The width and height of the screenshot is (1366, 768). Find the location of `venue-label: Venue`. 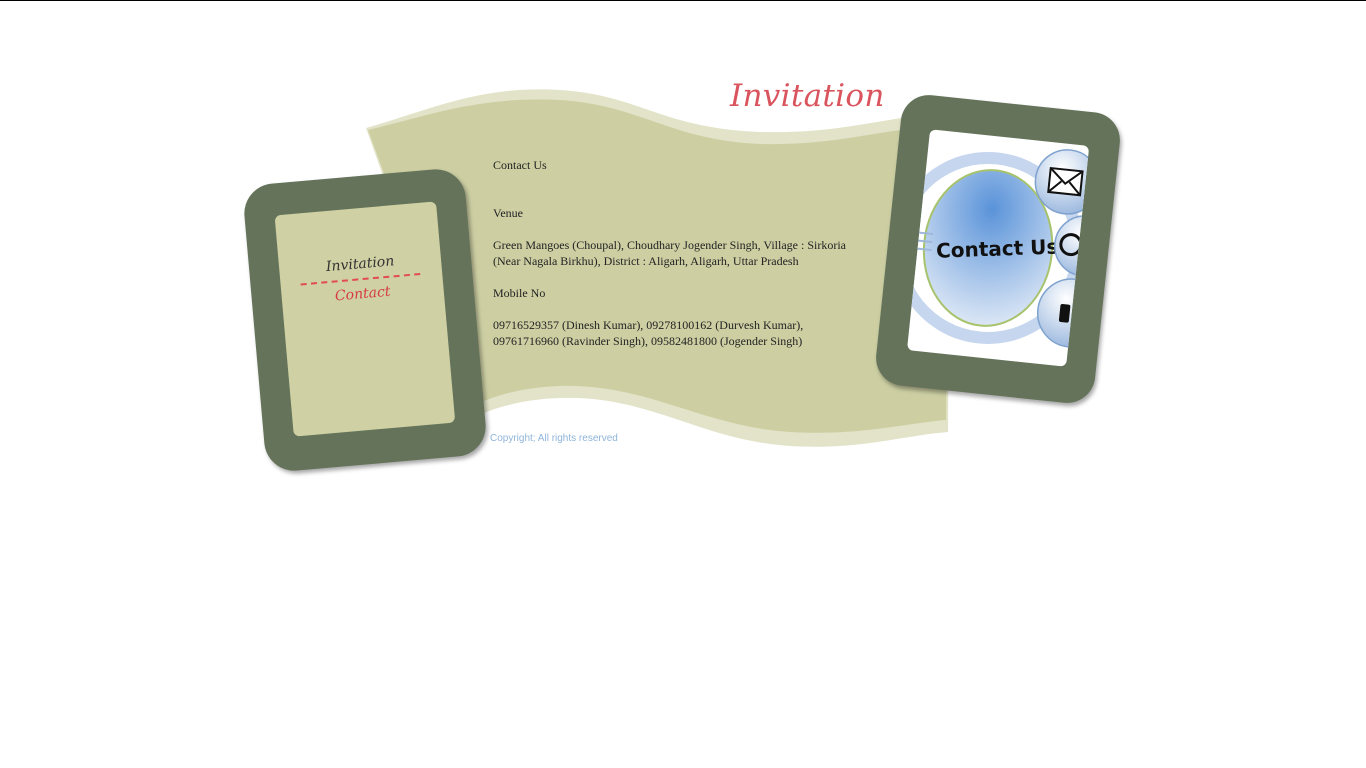

venue-label: Venue is located at coordinates (508, 213).